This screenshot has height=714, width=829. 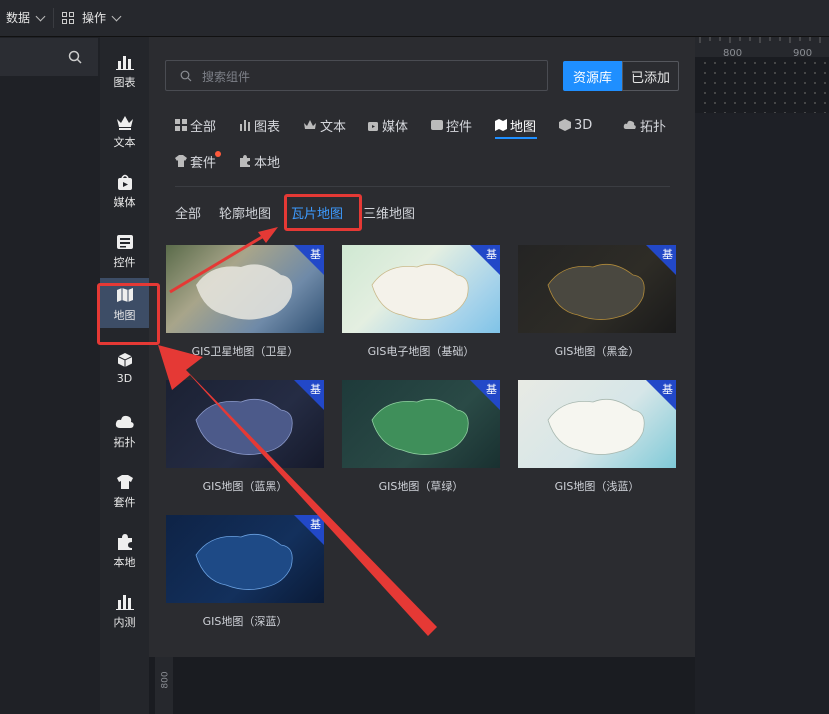 I want to click on rail-label: 文本, so click(x=124, y=142).